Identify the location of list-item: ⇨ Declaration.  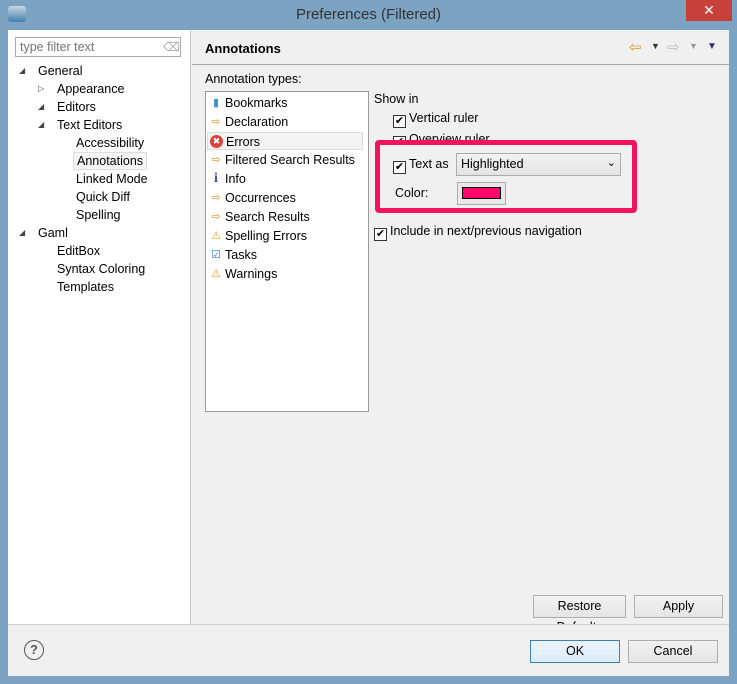
(285, 122).